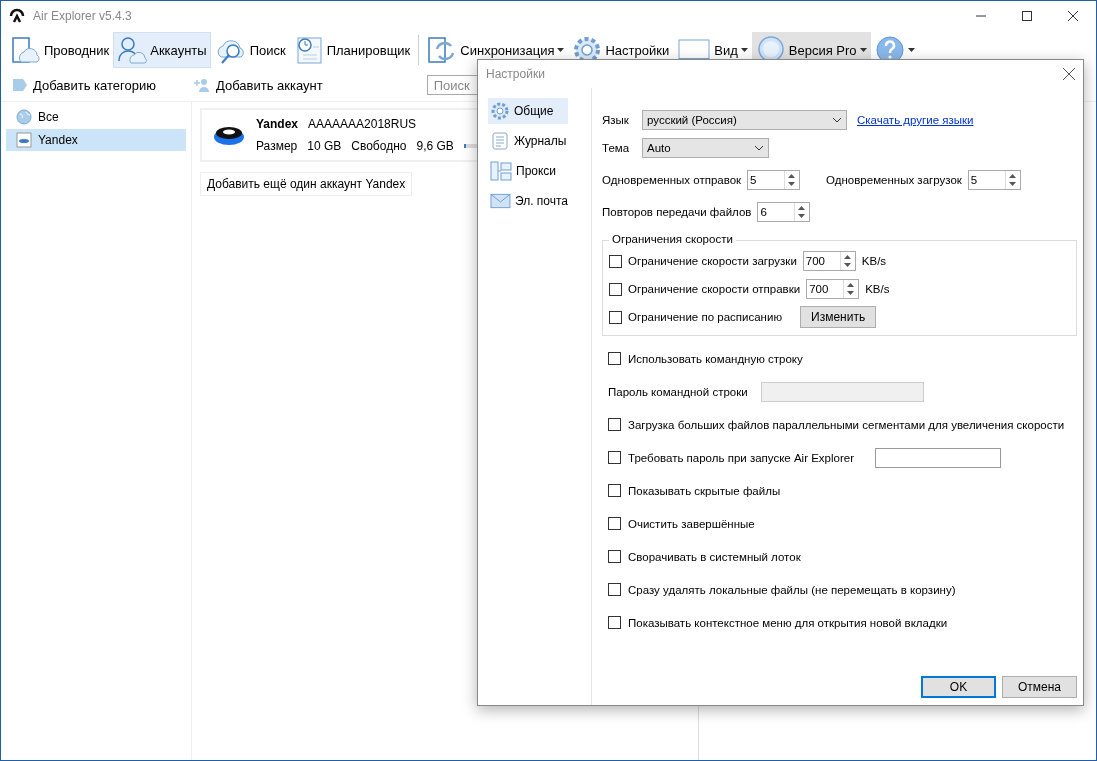 The image size is (1097, 761). I want to click on envelope-icon, so click(500, 201).